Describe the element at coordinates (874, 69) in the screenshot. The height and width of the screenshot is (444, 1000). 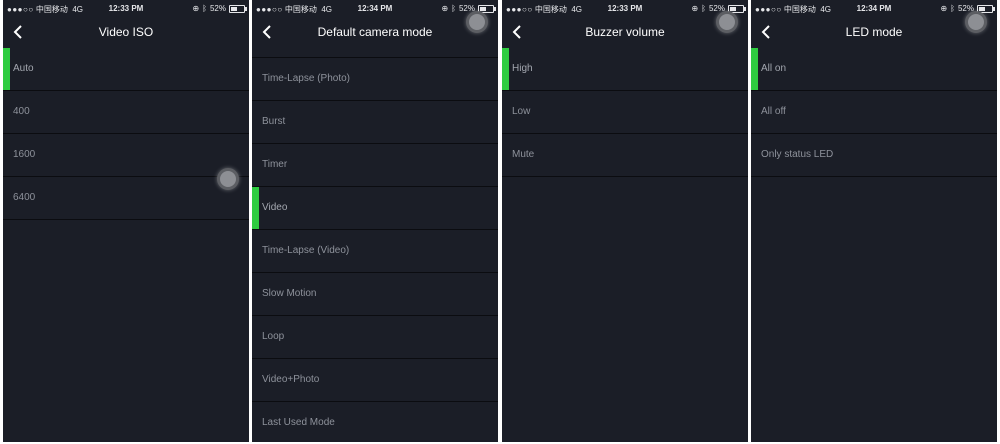
I see `list-item: All on` at that location.